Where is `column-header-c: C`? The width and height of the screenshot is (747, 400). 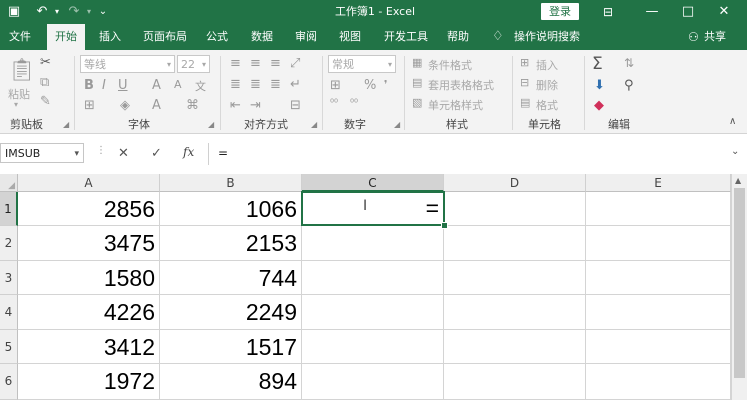 column-header-c: C is located at coordinates (373, 183).